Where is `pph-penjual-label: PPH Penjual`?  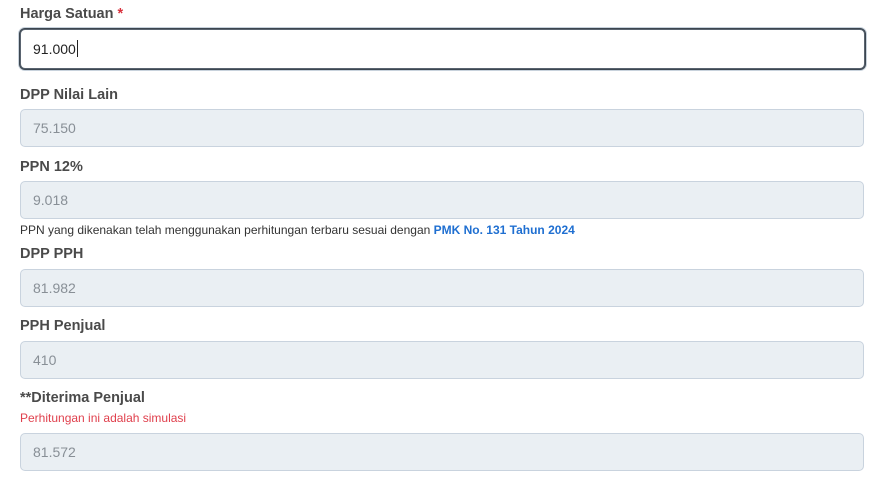 pph-penjual-label: PPH Penjual is located at coordinates (63, 326).